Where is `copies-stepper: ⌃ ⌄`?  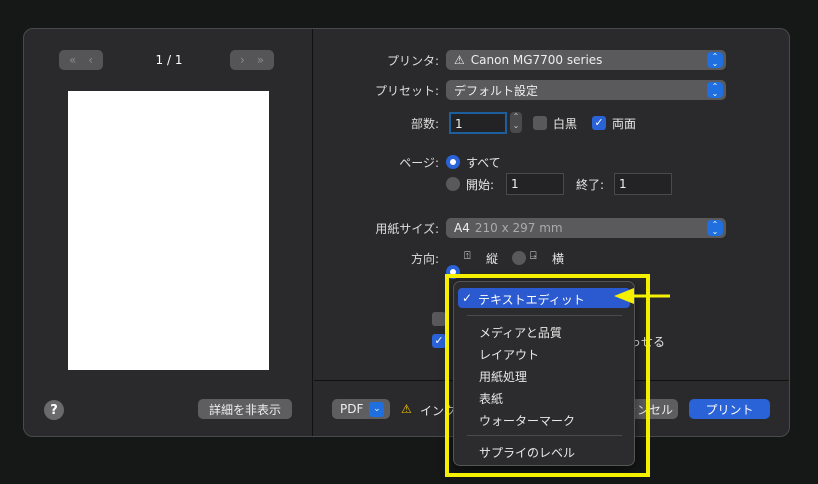 copies-stepper: ⌃ ⌄ is located at coordinates (516, 122).